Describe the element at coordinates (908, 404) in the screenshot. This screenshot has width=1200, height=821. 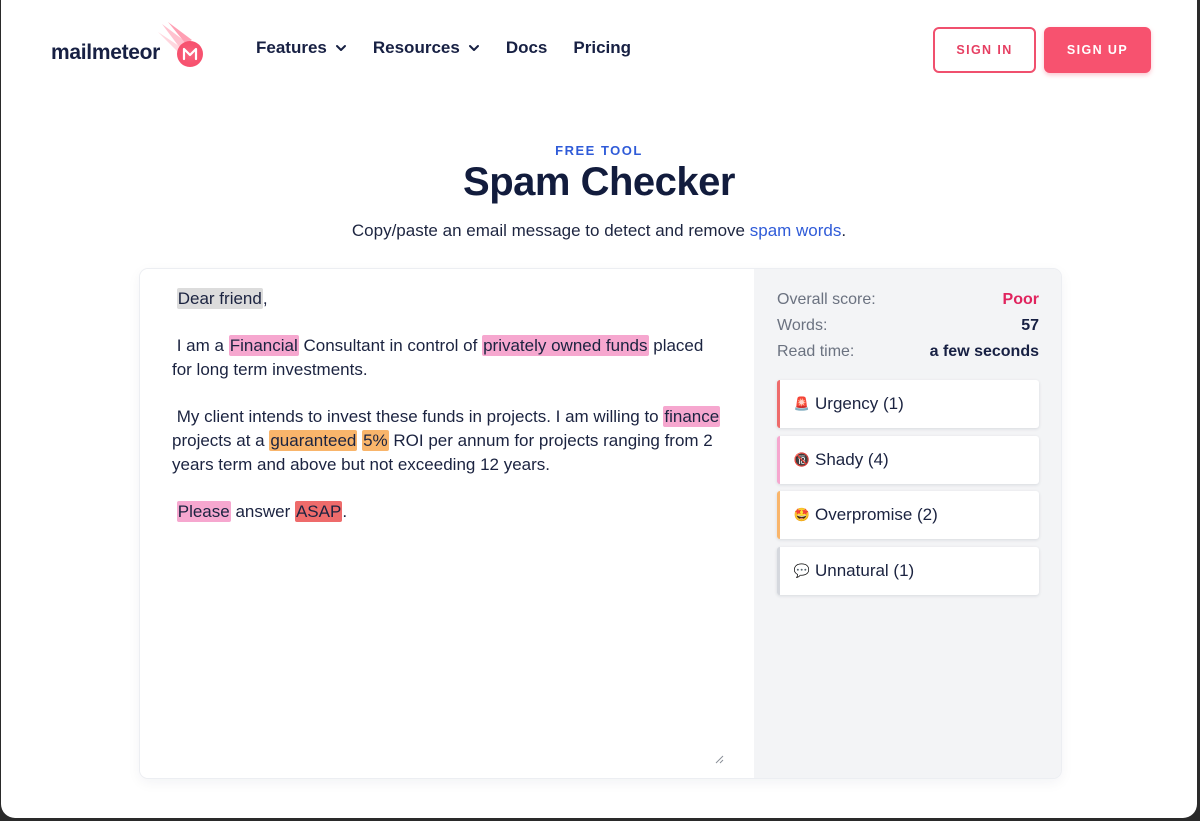
I see `category-urgency: 🚨 Urgency (1)` at that location.